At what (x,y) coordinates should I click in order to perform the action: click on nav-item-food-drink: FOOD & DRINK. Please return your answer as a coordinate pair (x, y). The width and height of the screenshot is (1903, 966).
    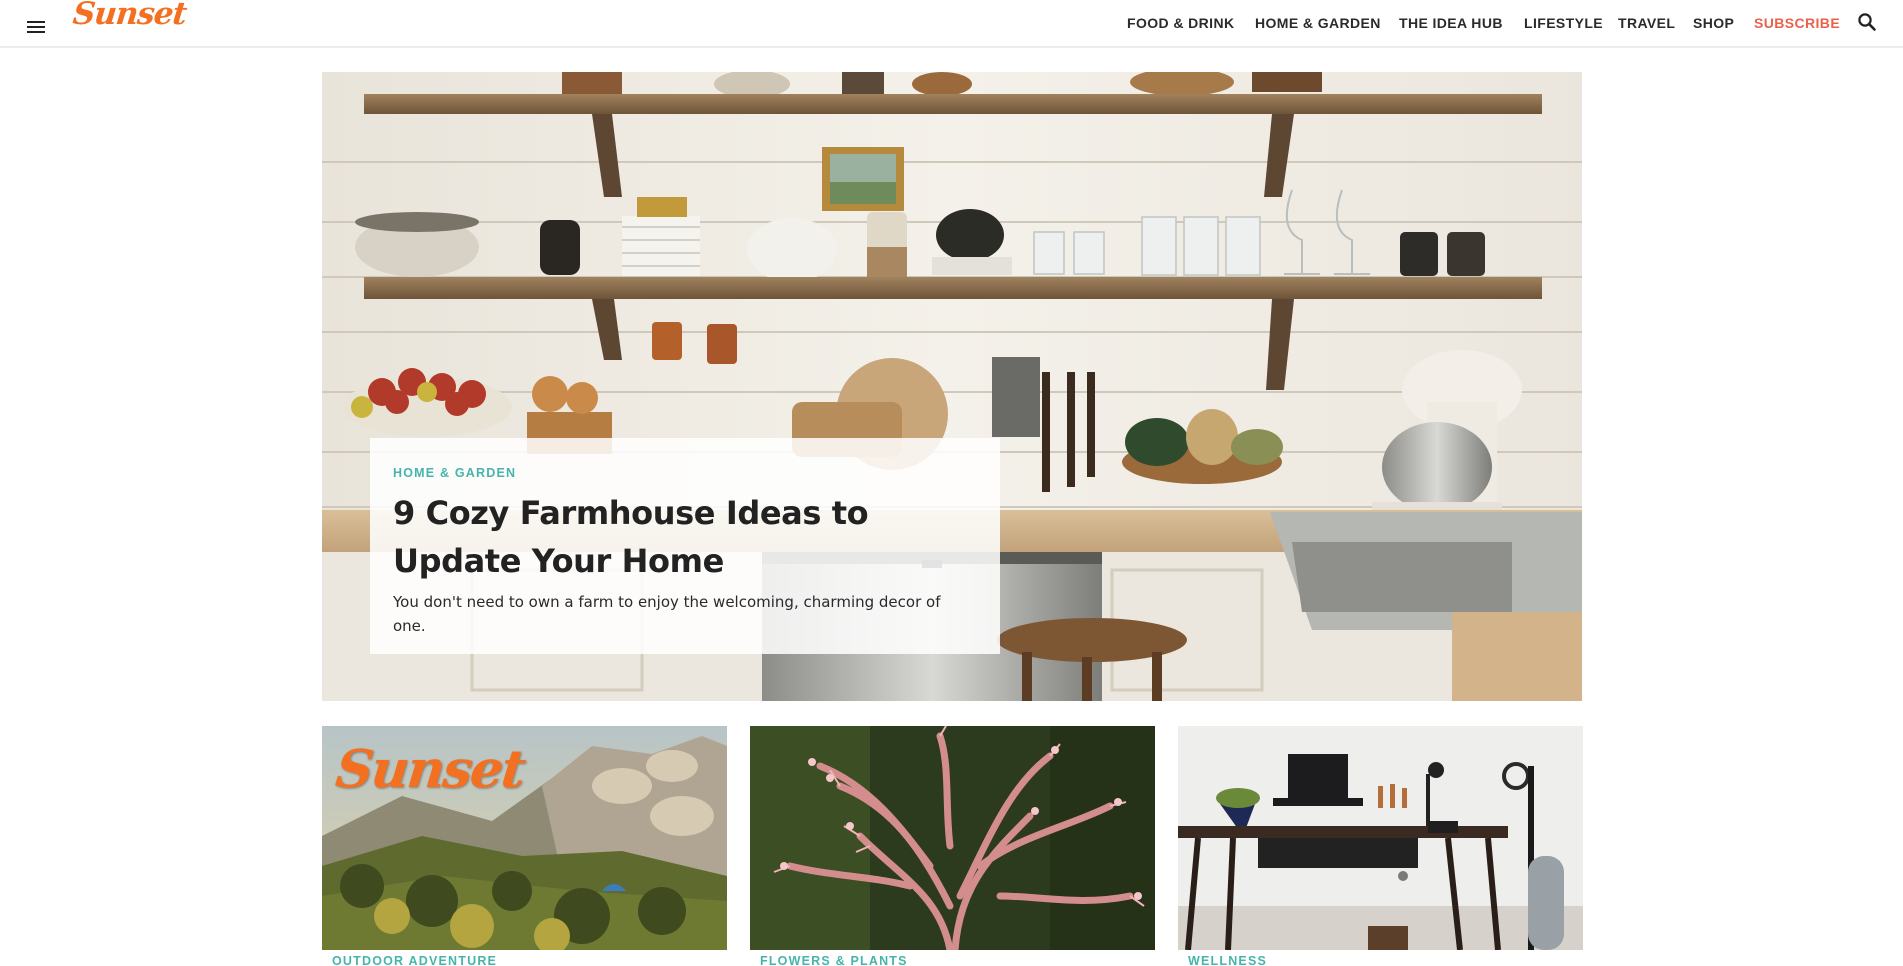
    Looking at the image, I should click on (1180, 23).